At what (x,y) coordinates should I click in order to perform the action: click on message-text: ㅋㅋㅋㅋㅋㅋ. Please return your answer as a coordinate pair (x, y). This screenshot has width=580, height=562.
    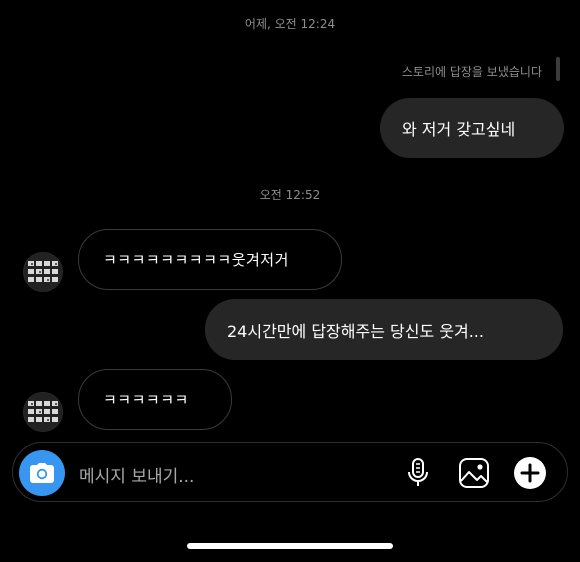
    Looking at the image, I should click on (146, 400).